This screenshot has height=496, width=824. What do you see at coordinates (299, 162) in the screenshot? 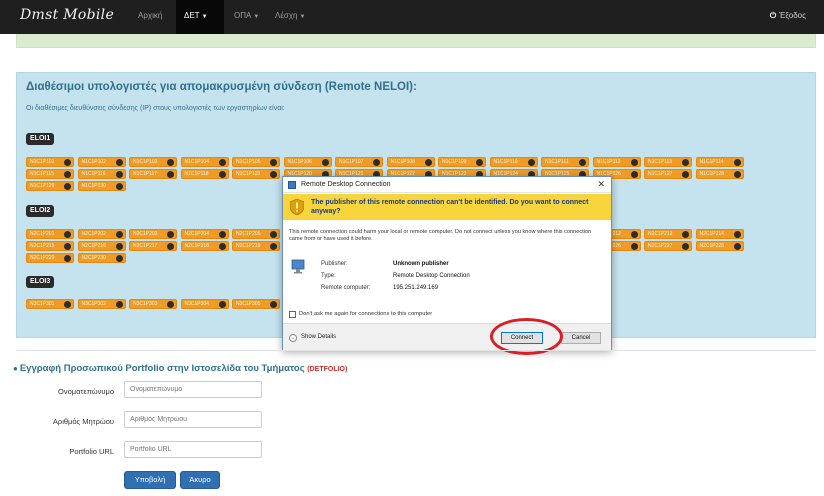
I see `remote-pc-label: N1C1P106` at bounding box center [299, 162].